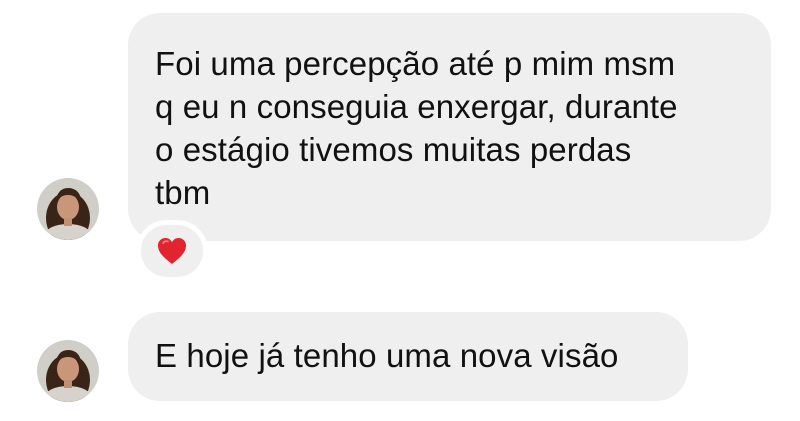 This screenshot has height=421, width=800. I want to click on message-bubble: E hoje já tenho uma nova visão, so click(408, 356).